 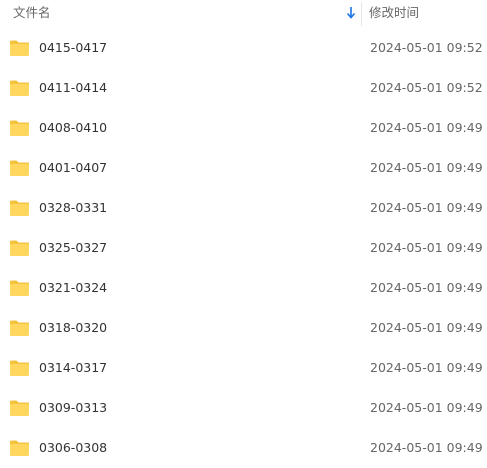 What do you see at coordinates (73, 47) in the screenshot?
I see `file-name: 0415-0417` at bounding box center [73, 47].